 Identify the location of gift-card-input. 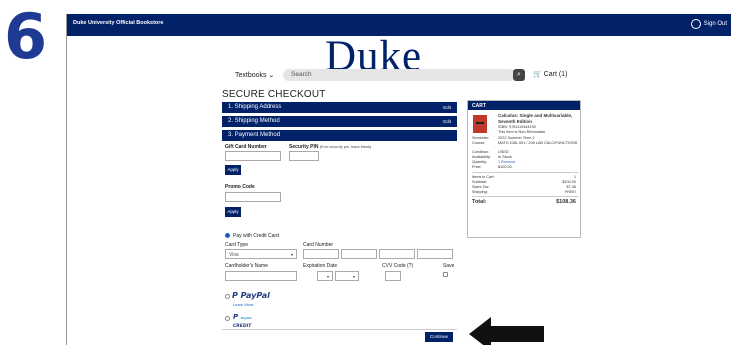
(253, 156).